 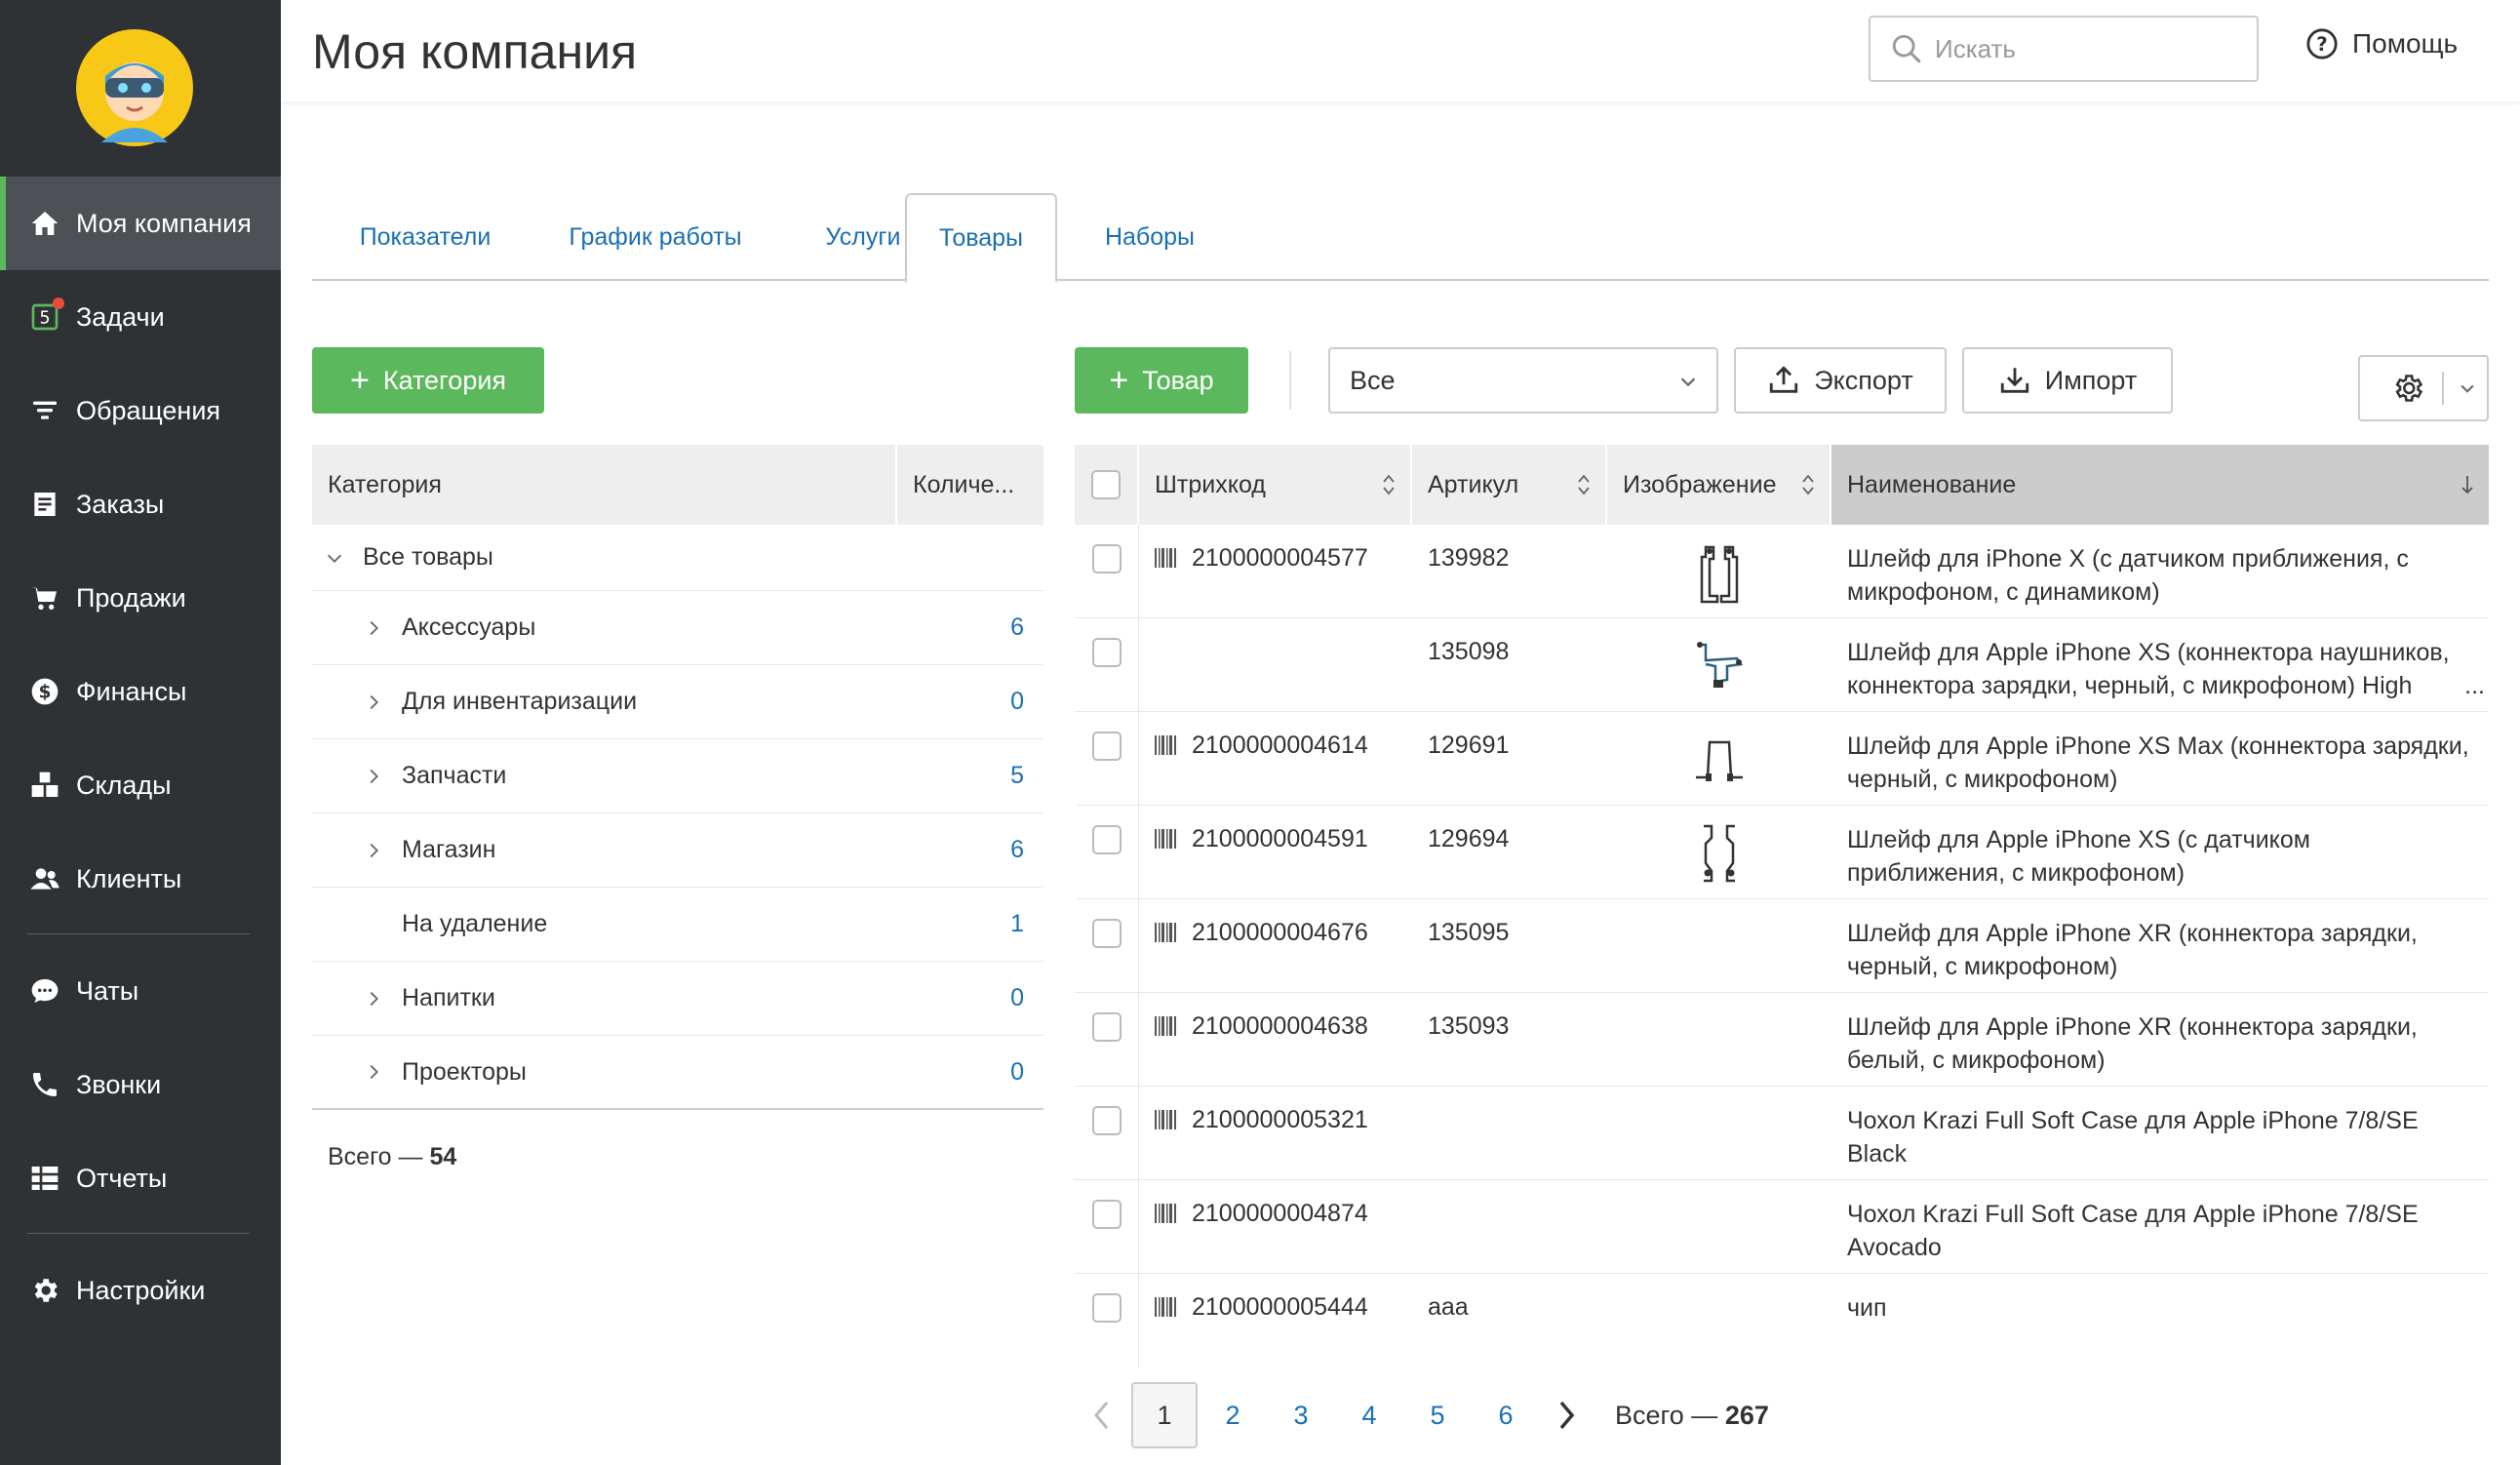 I want to click on name-column-header: Наименование, so click(x=2160, y=485).